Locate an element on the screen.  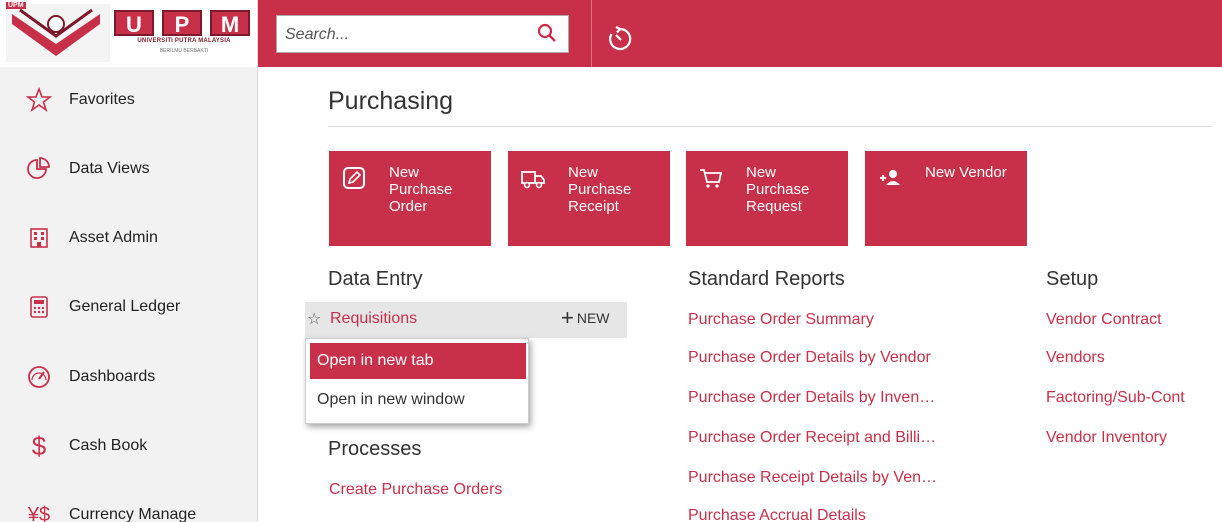
logo-letter-u: U is located at coordinates (134, 23).